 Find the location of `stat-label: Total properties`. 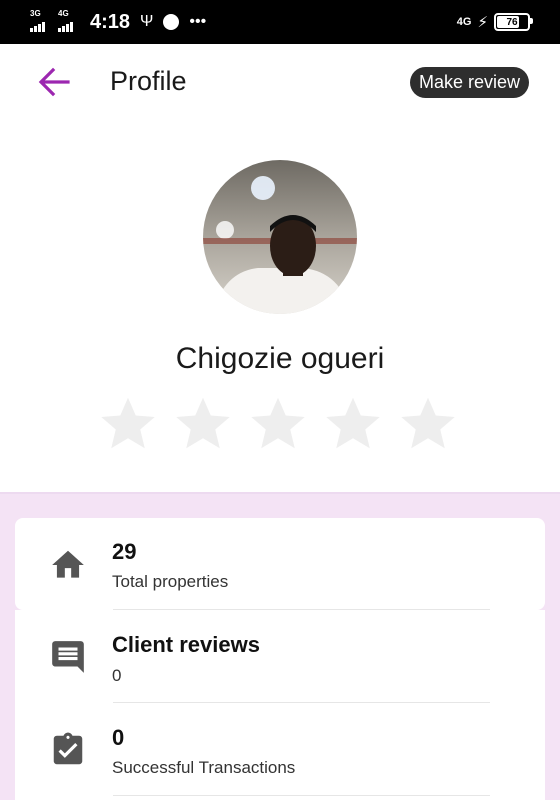

stat-label: Total properties is located at coordinates (170, 581).